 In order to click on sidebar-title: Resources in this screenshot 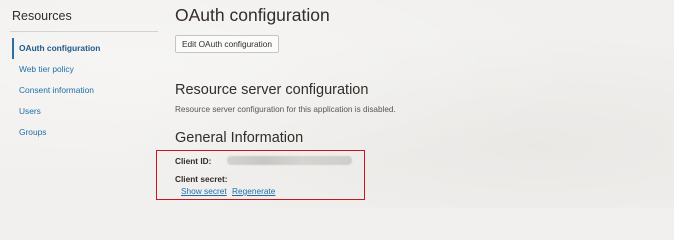, I will do `click(42, 16)`.